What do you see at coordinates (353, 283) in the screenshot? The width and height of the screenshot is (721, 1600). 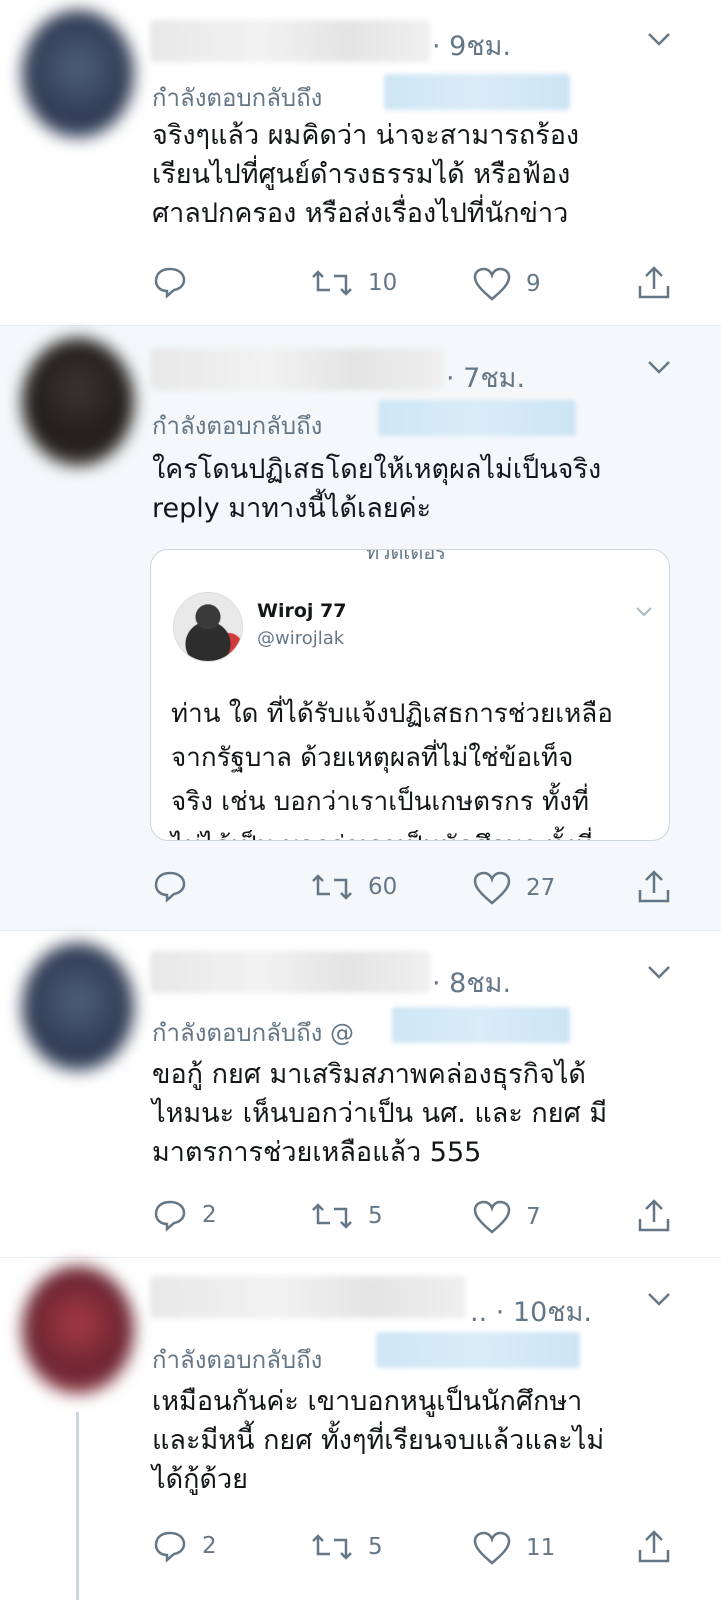 I see `retweet-button: 10` at bounding box center [353, 283].